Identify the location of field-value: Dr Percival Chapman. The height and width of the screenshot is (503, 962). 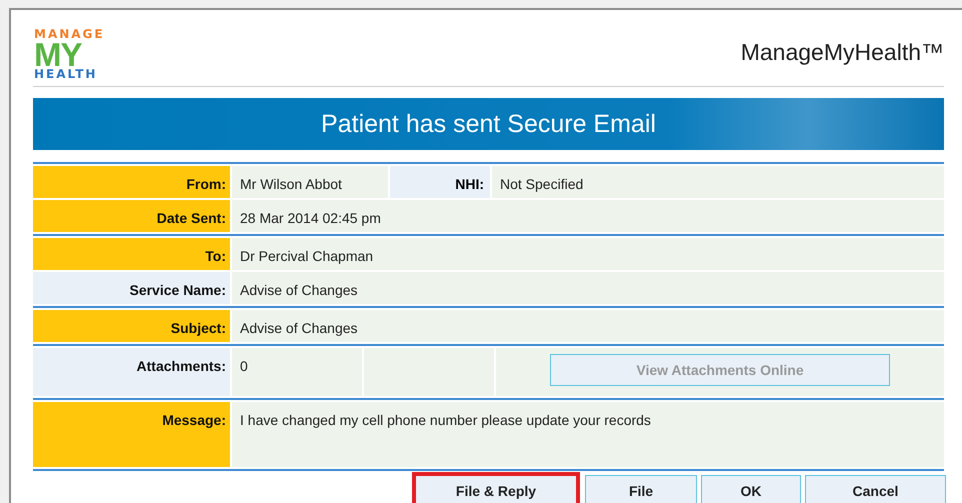
(588, 254).